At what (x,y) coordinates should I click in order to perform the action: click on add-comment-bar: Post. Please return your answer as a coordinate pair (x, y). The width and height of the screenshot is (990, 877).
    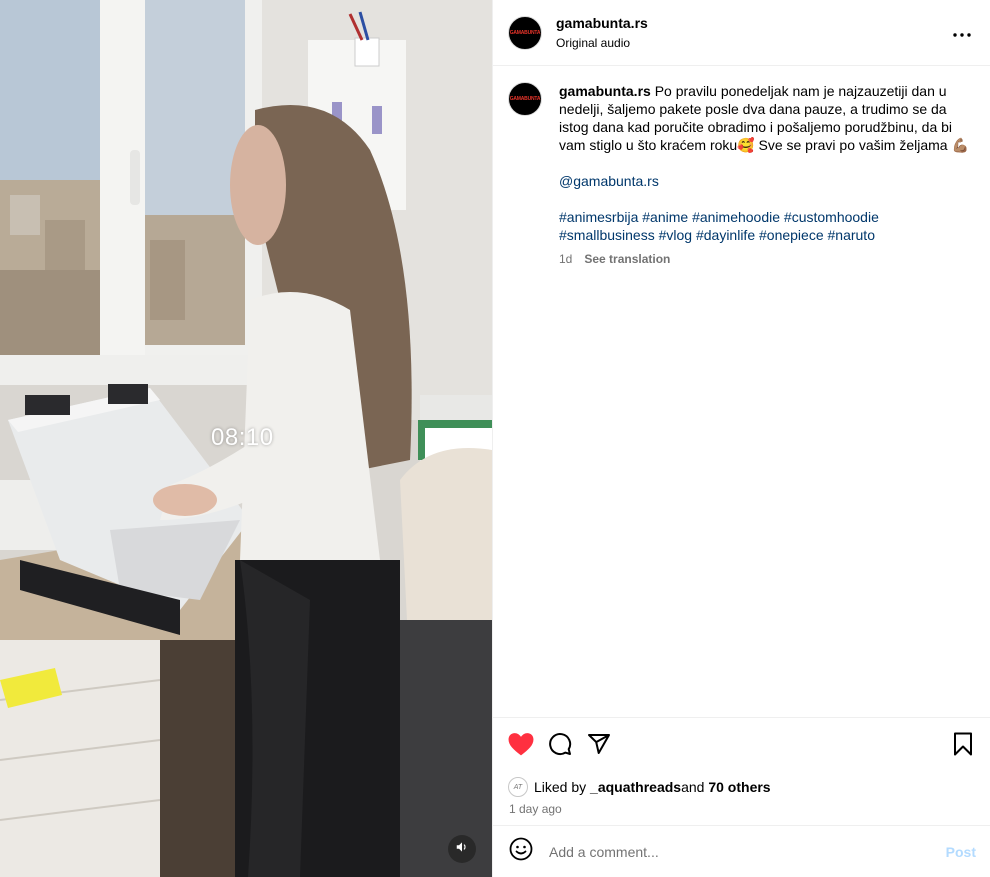
    Looking at the image, I should click on (741, 851).